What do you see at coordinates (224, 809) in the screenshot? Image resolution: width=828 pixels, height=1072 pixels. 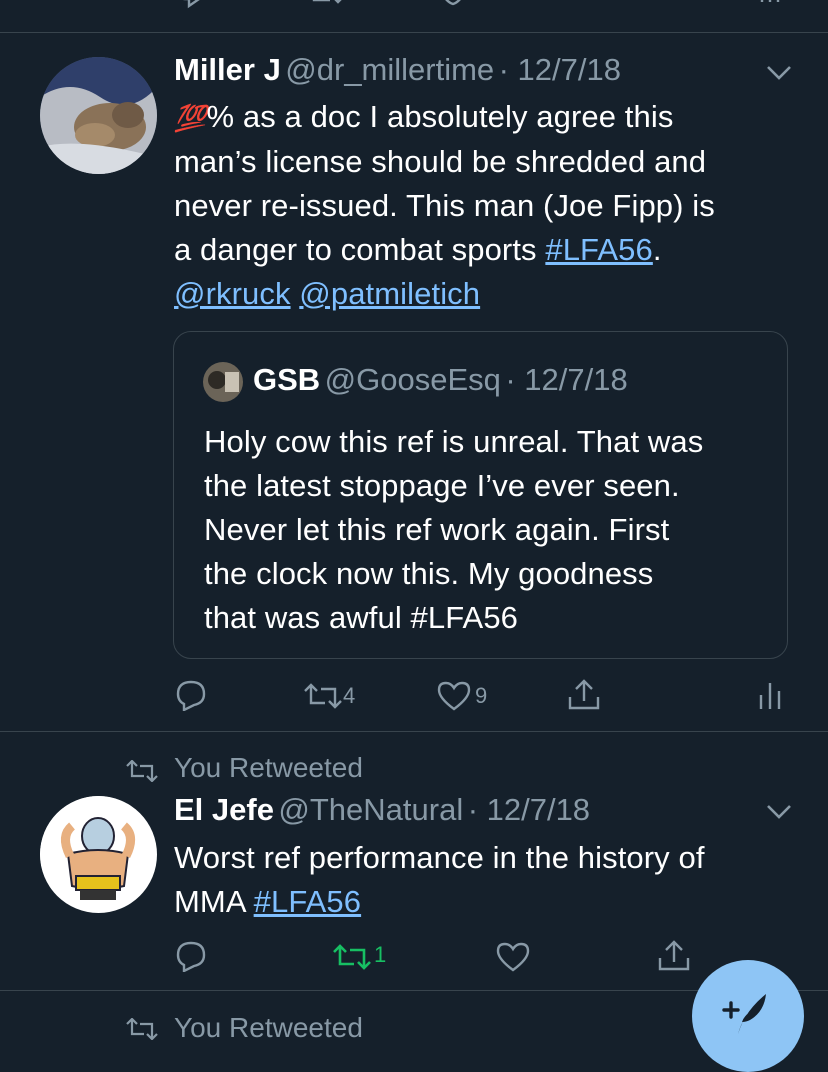 I see `display-name: El Jefe` at bounding box center [224, 809].